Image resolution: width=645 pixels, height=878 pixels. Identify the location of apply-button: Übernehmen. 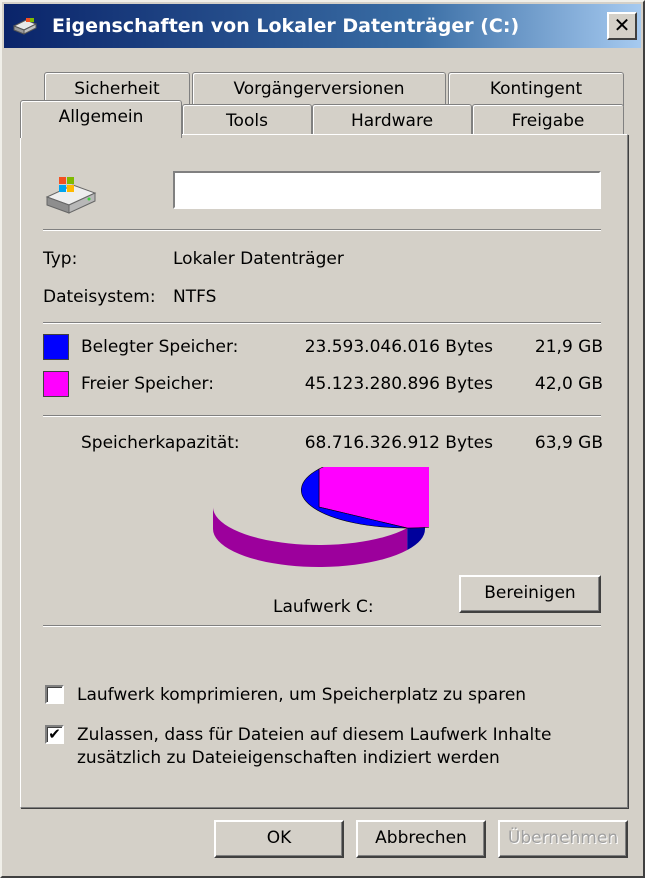
(563, 839).